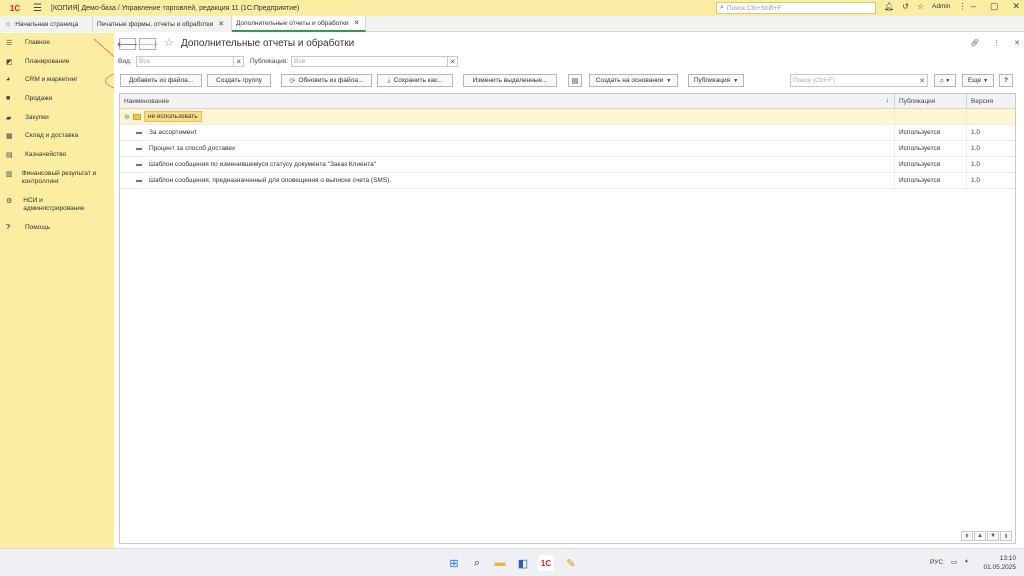 Image resolution: width=1024 pixels, height=576 pixels. Describe the element at coordinates (571, 563) in the screenshot. I see `onec-configurator-icon: ✎` at that location.